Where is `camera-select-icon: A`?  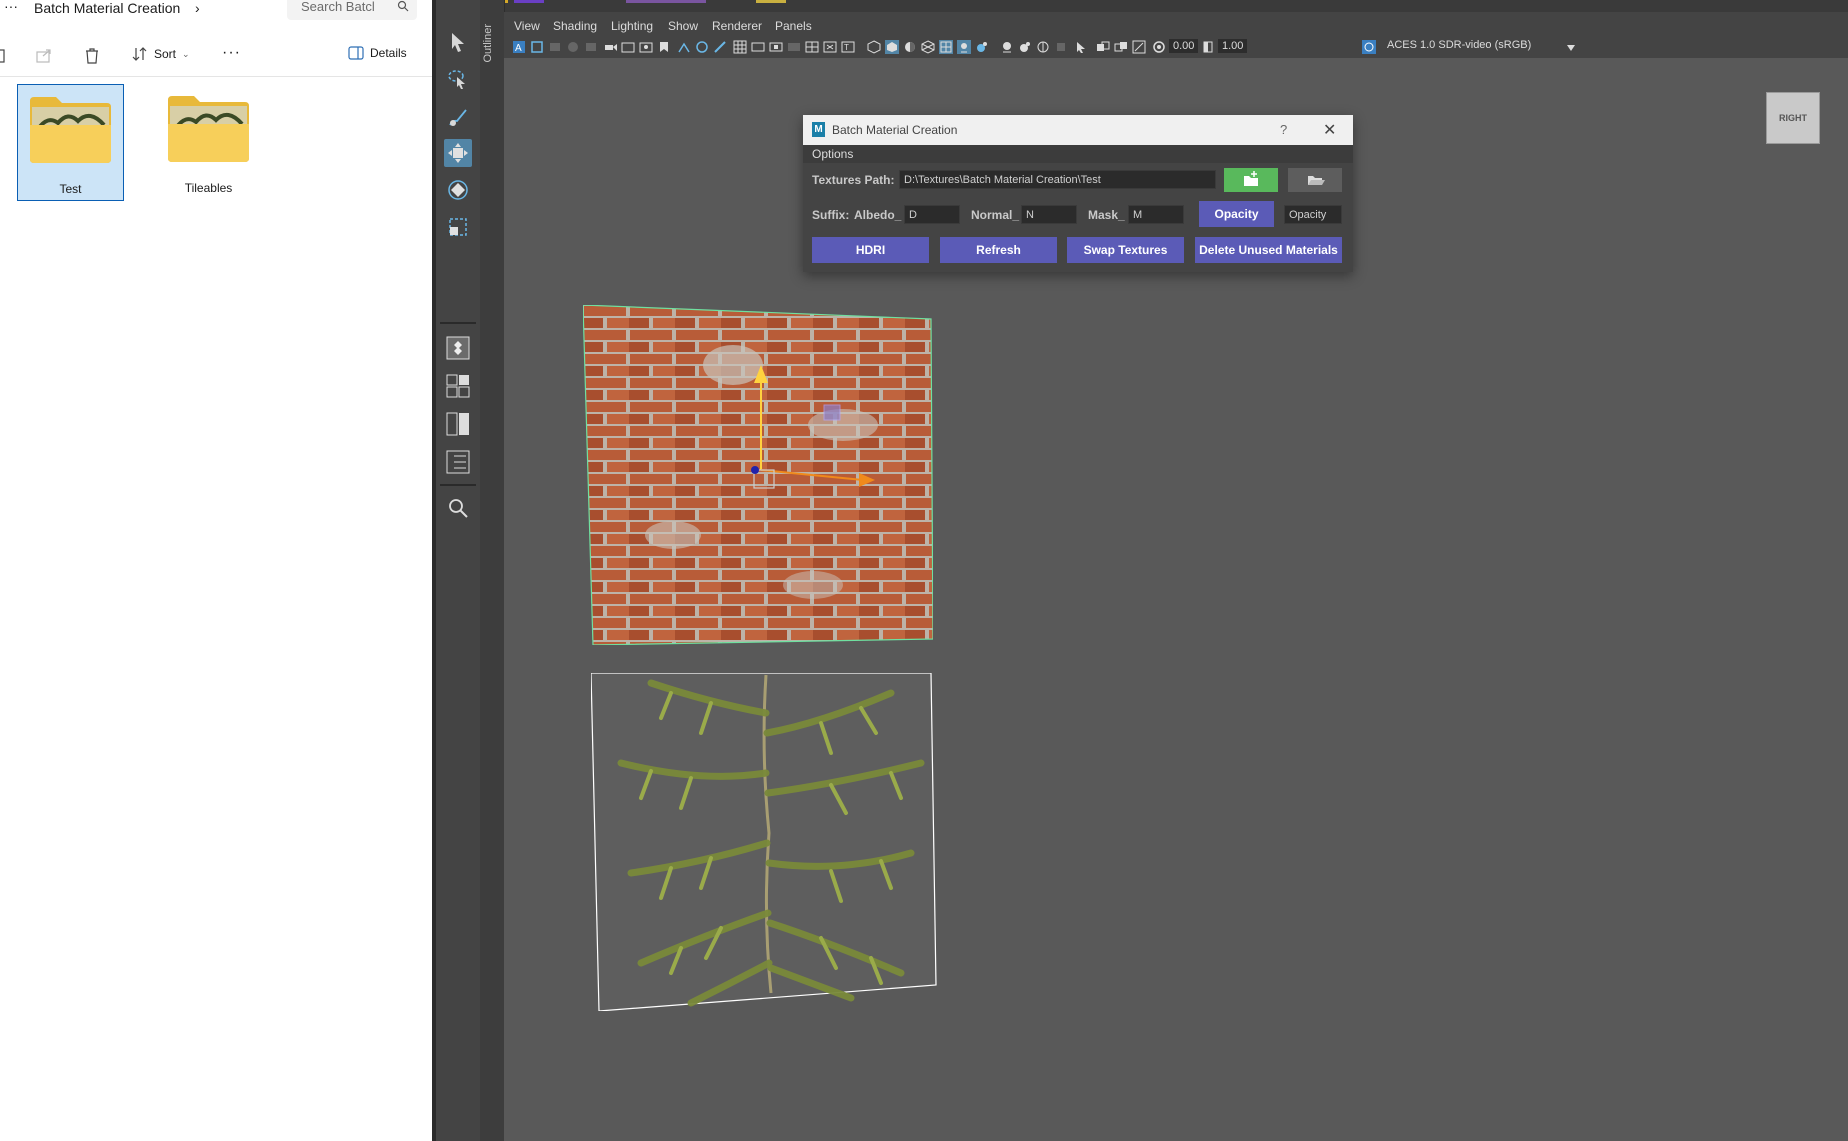
camera-select-icon: A is located at coordinates (519, 47).